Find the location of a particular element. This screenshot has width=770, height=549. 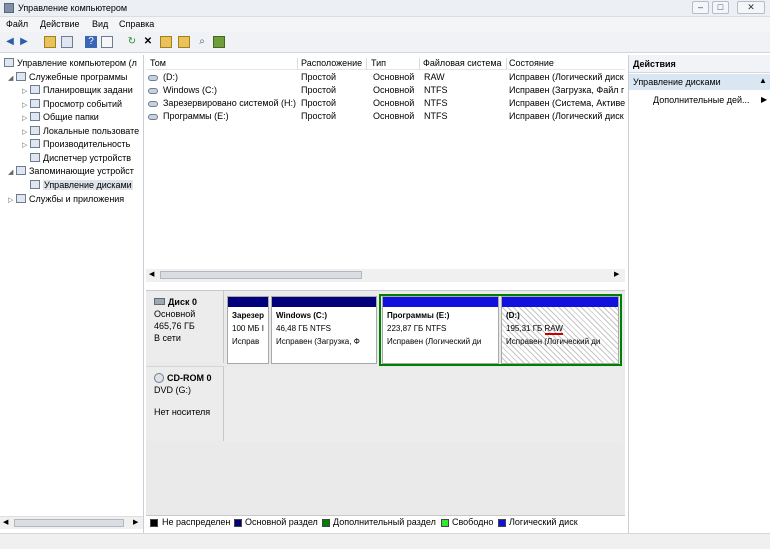

tree-item-disk-management: Управление дисками is located at coordinates (77, 185).